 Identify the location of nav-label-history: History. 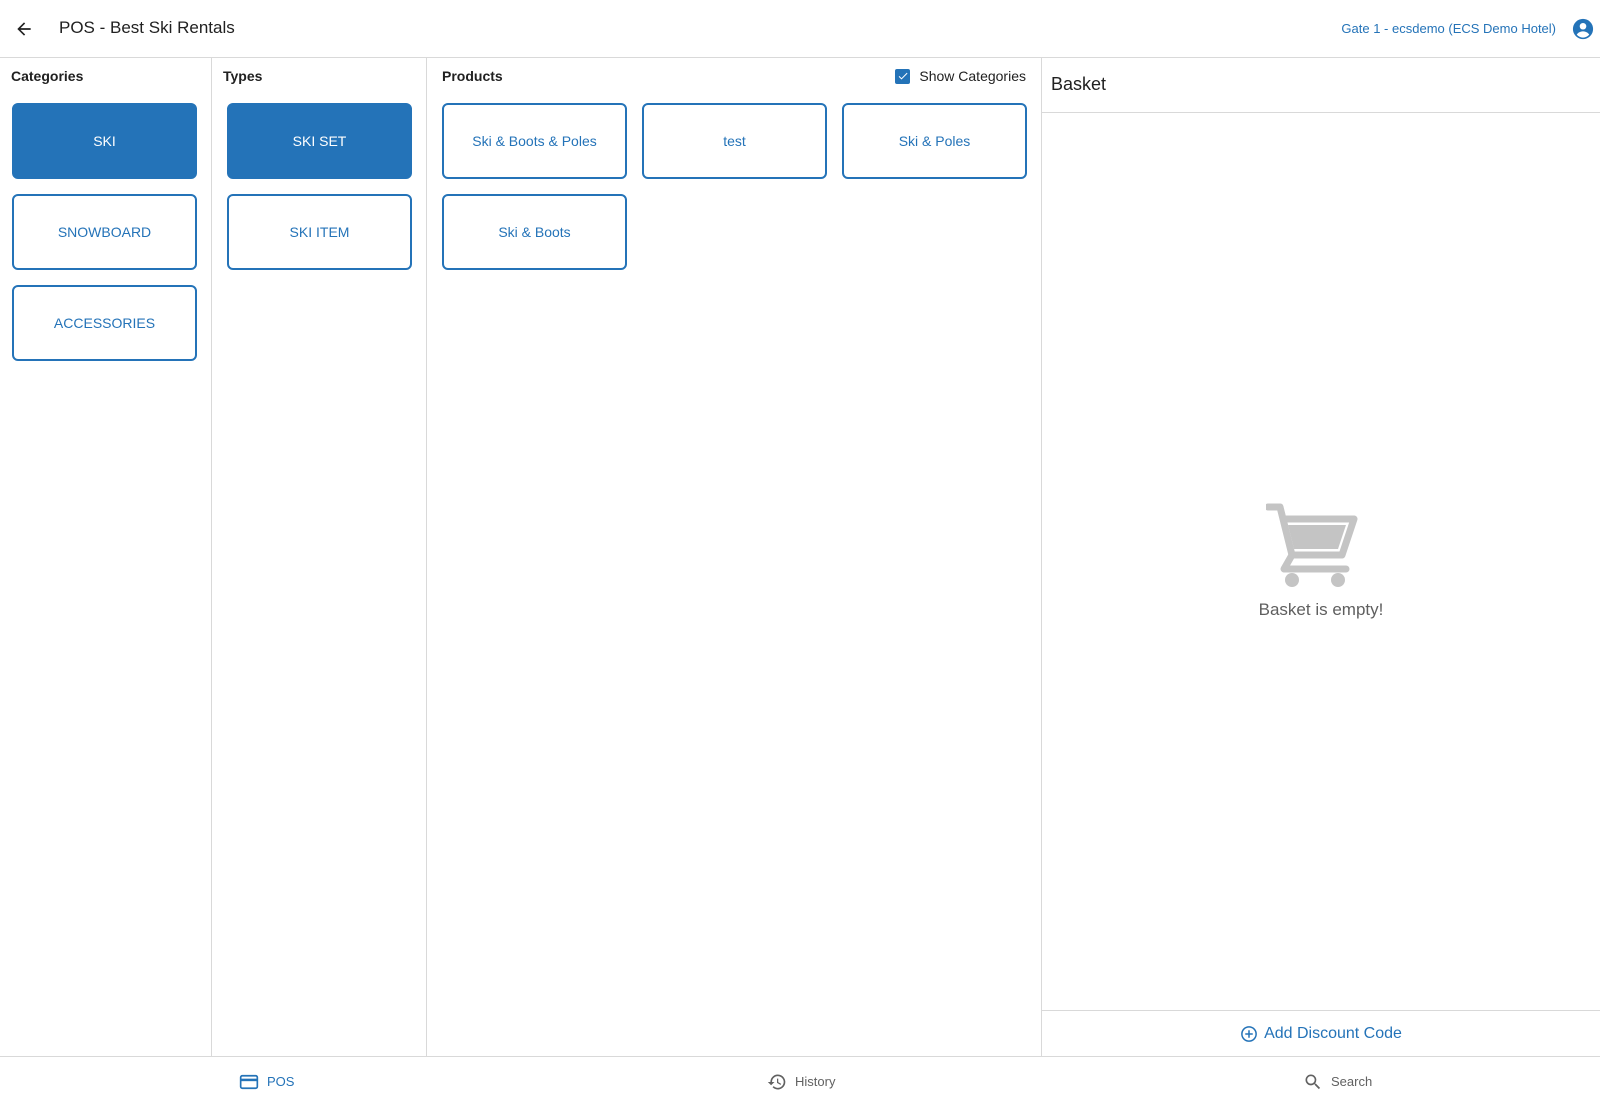
(815, 1081).